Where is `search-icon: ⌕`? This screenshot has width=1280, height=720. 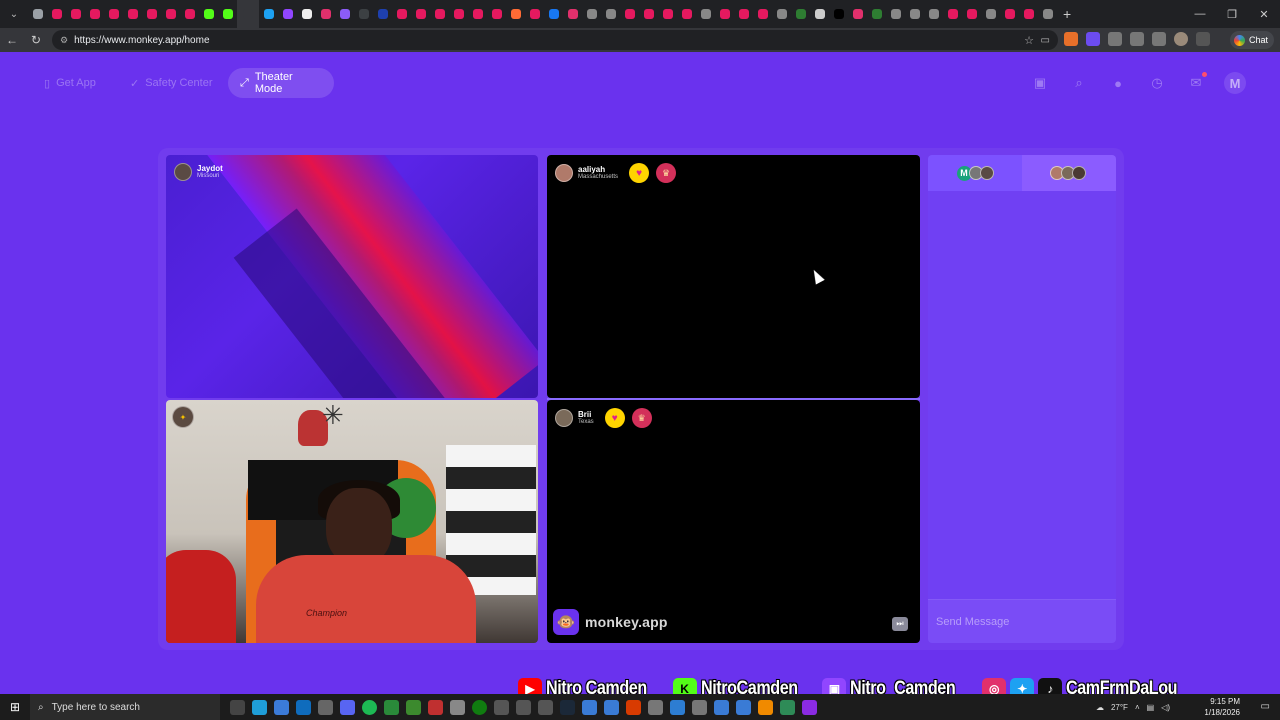 search-icon: ⌕ is located at coordinates (1079, 83).